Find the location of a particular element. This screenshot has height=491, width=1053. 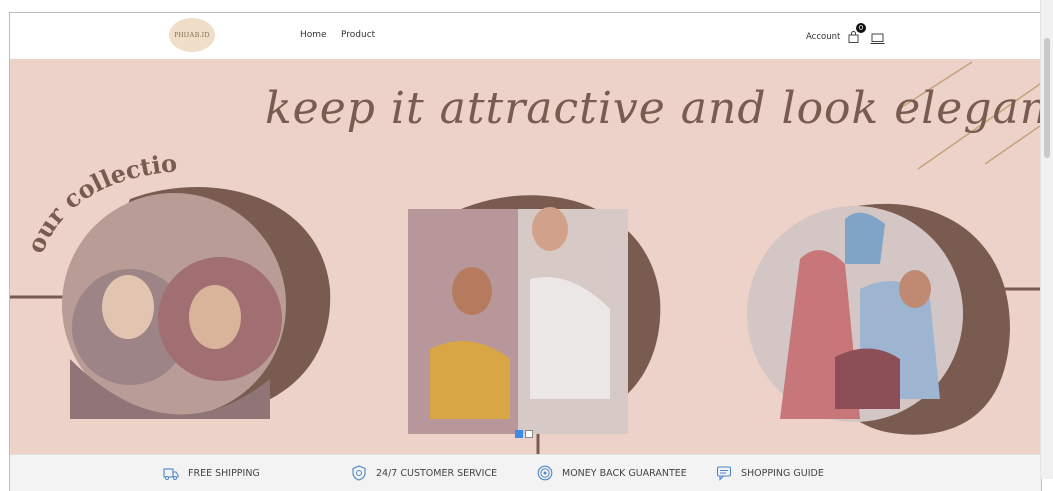

cart-count-badge: 0 is located at coordinates (861, 28).